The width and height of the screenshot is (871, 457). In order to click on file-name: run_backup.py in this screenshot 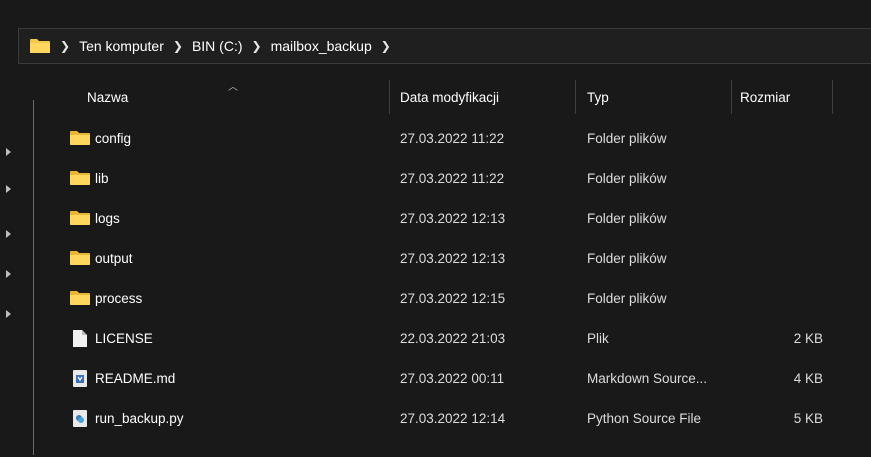, I will do `click(139, 418)`.